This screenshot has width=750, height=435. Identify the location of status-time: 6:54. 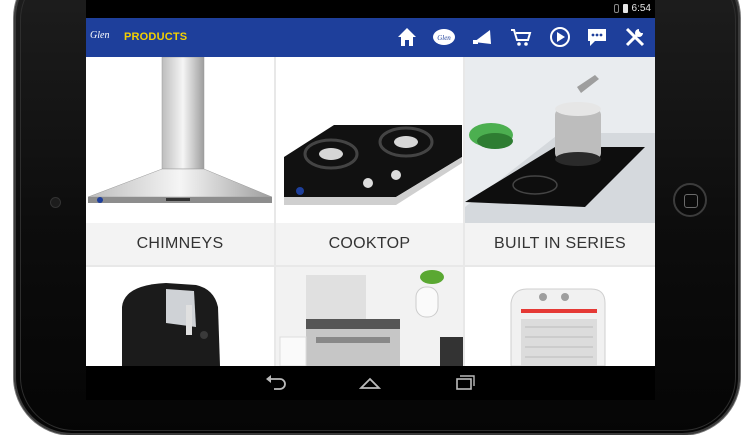
(641, 8).